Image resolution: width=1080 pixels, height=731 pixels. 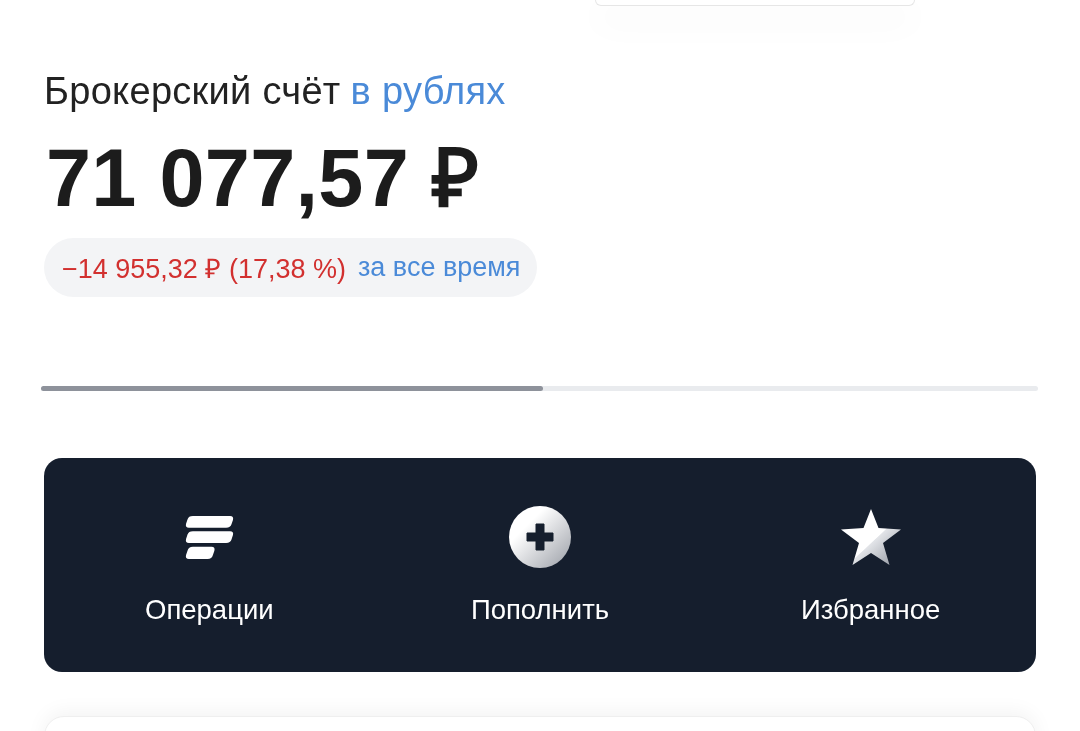 What do you see at coordinates (192, 91) in the screenshot?
I see `account-title: Брокерский счёт` at bounding box center [192, 91].